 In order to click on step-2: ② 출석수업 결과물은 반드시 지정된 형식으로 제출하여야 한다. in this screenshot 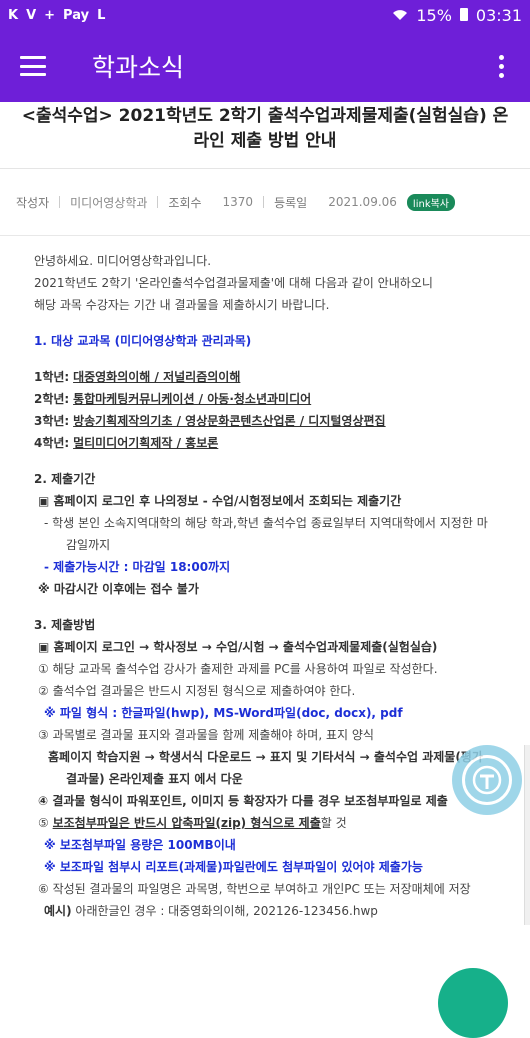, I will do `click(197, 691)`.